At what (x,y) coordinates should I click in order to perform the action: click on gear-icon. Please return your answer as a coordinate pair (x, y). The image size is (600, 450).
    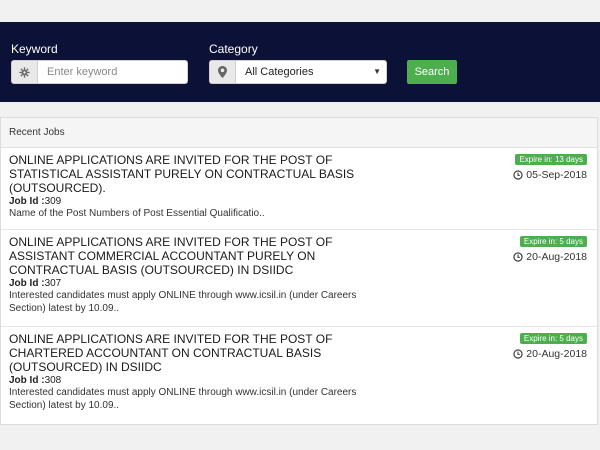
    Looking at the image, I should click on (25, 72).